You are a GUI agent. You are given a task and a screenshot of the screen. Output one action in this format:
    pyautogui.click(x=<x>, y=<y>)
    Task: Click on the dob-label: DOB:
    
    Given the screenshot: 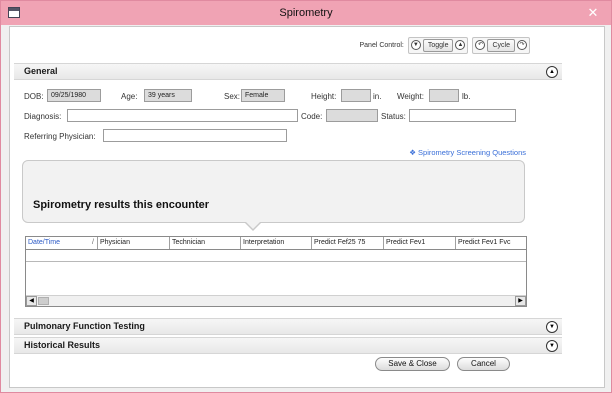 What is the action you would take?
    pyautogui.click(x=34, y=96)
    